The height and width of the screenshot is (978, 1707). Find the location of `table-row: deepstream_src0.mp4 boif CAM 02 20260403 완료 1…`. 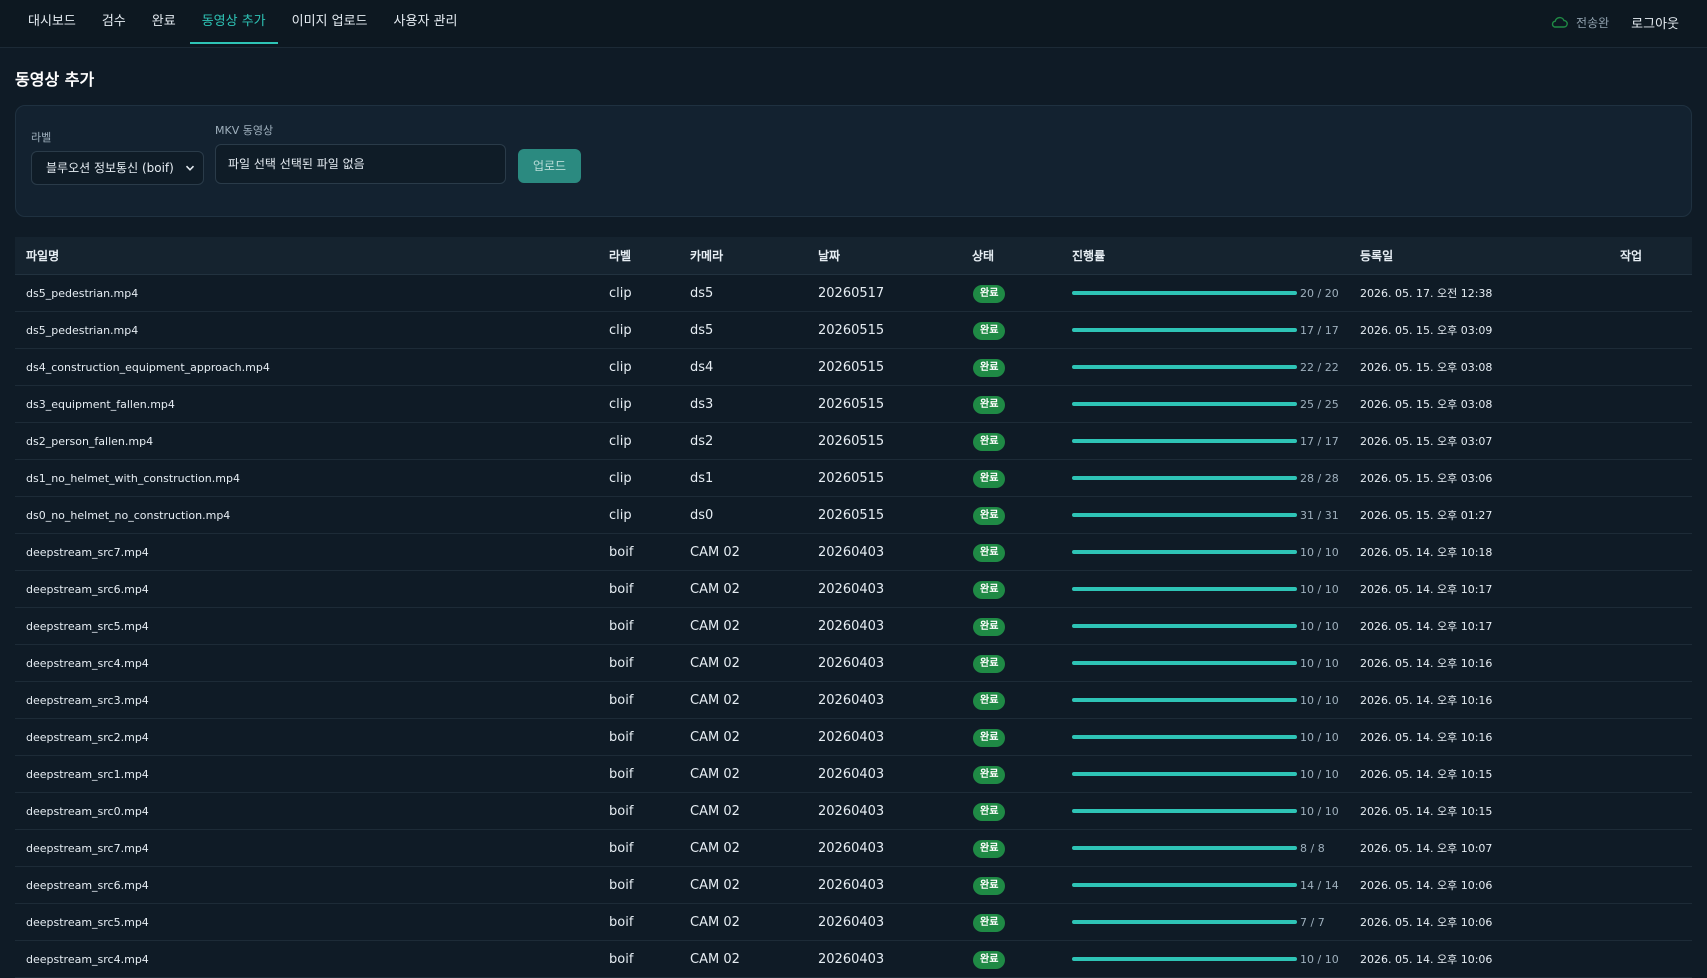

table-row: deepstream_src0.mp4 boif CAM 02 20260403 완료 1… is located at coordinates (853, 811).